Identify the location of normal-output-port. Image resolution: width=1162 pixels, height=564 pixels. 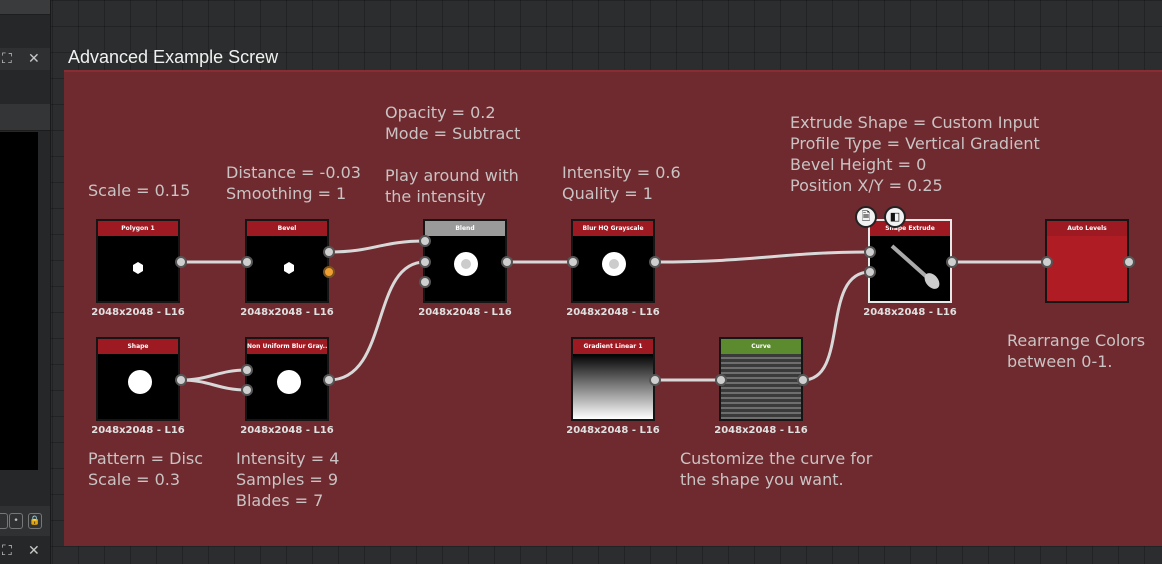
(329, 272).